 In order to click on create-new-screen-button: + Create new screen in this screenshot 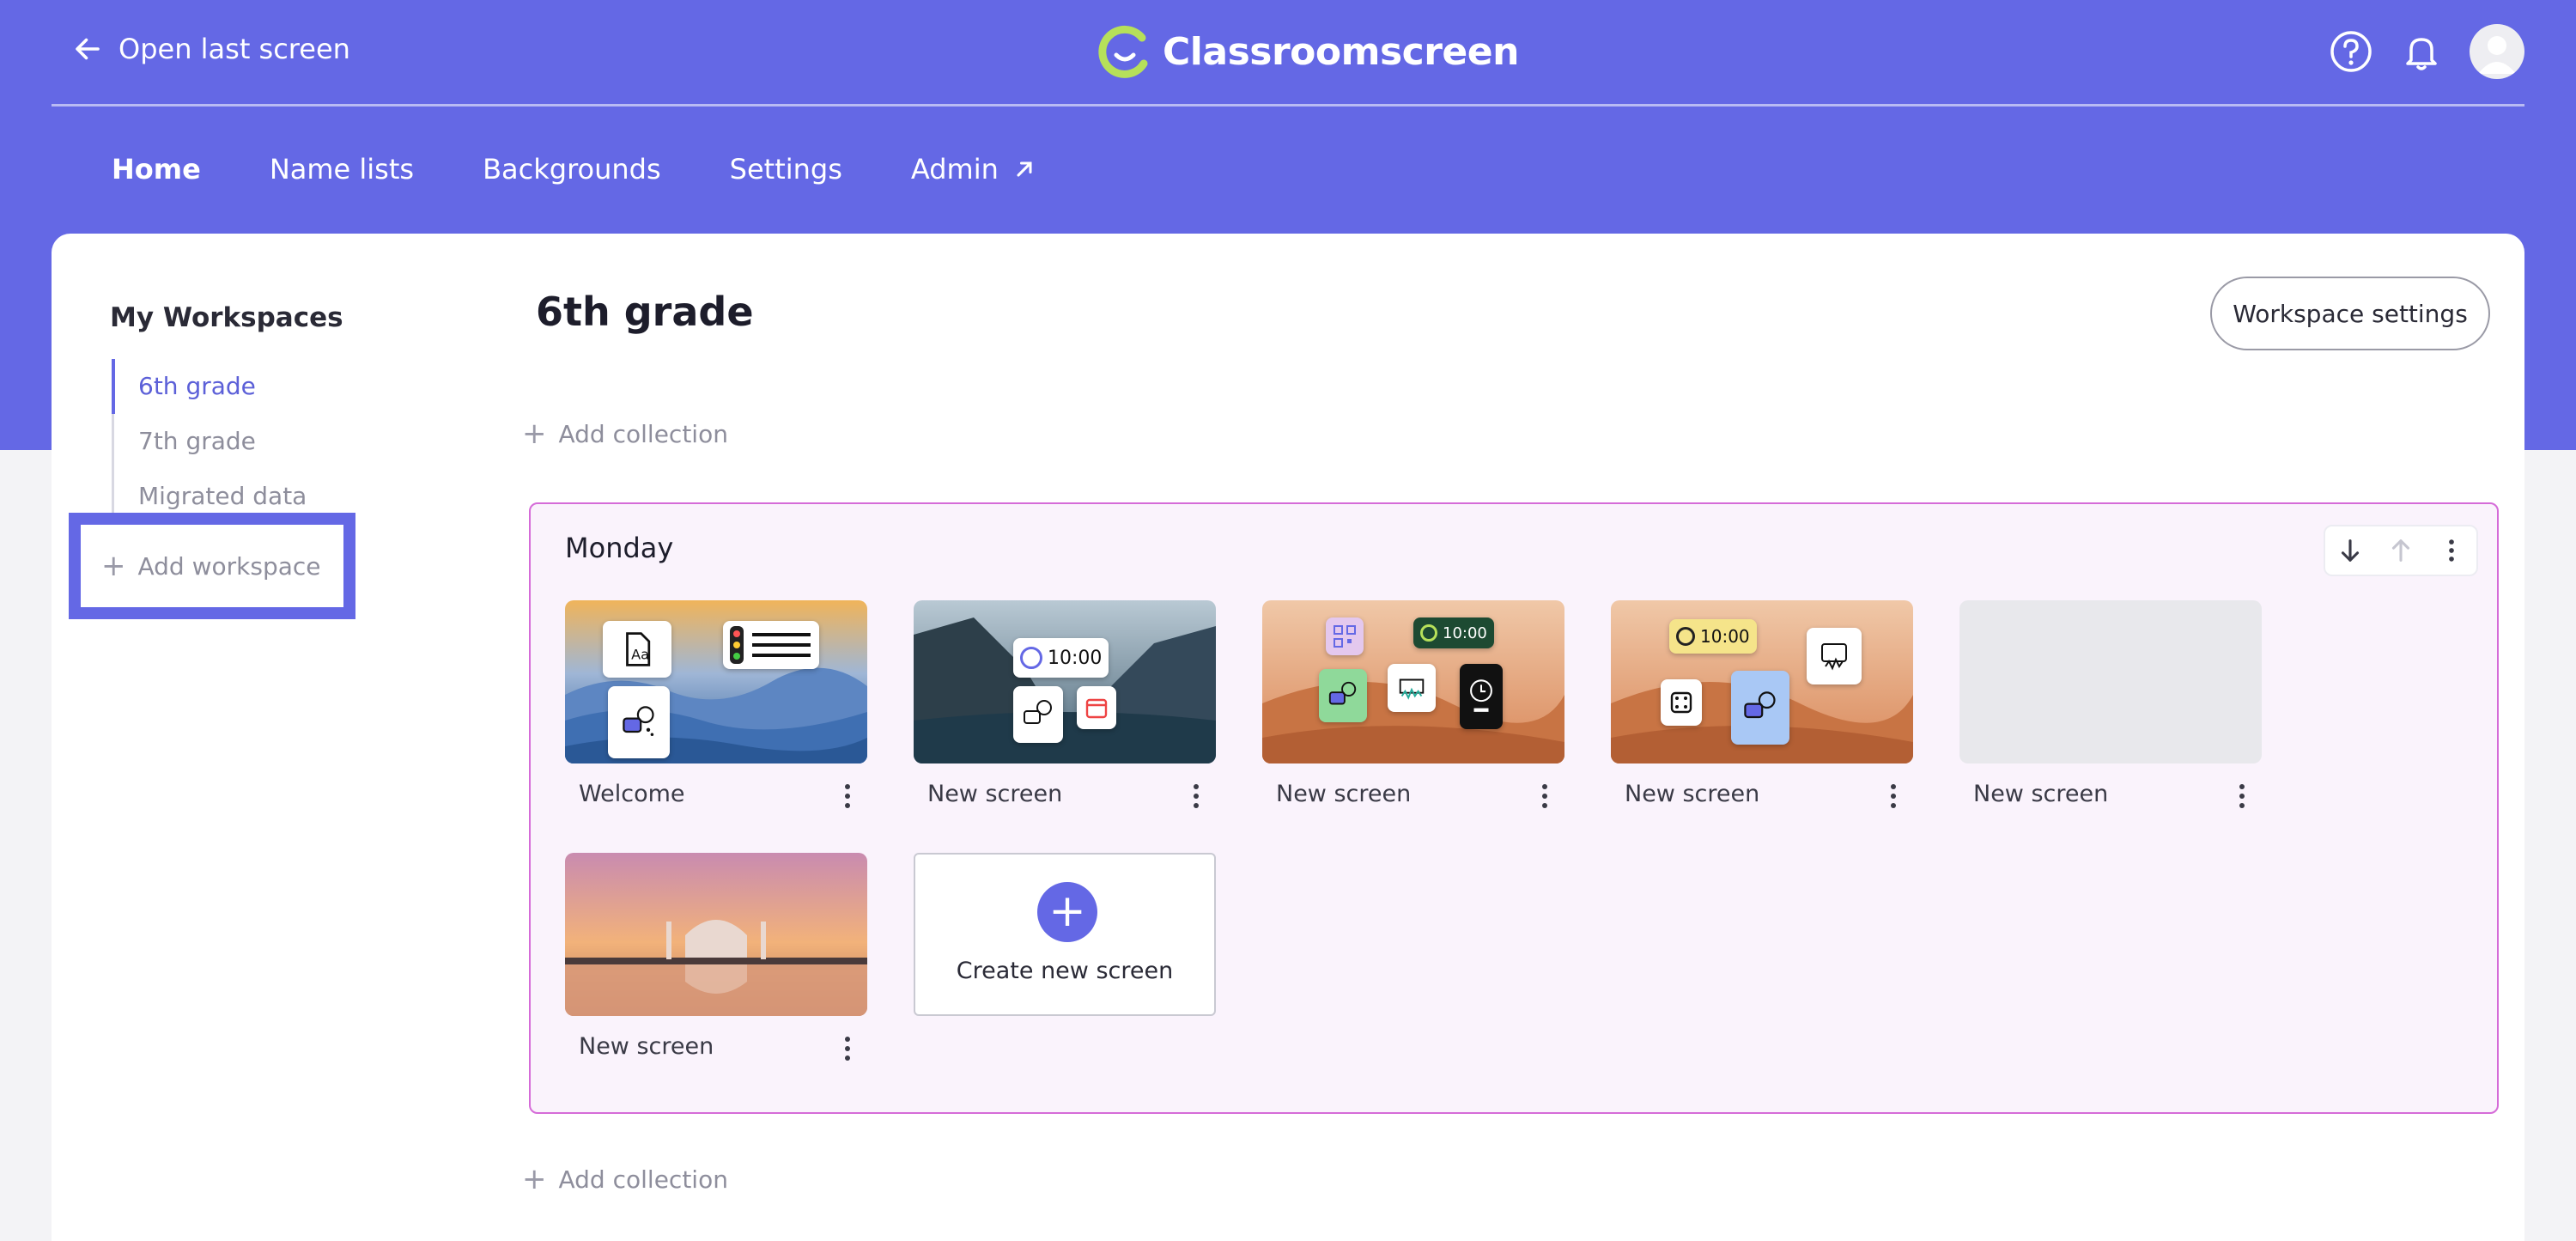, I will do `click(1065, 934)`.